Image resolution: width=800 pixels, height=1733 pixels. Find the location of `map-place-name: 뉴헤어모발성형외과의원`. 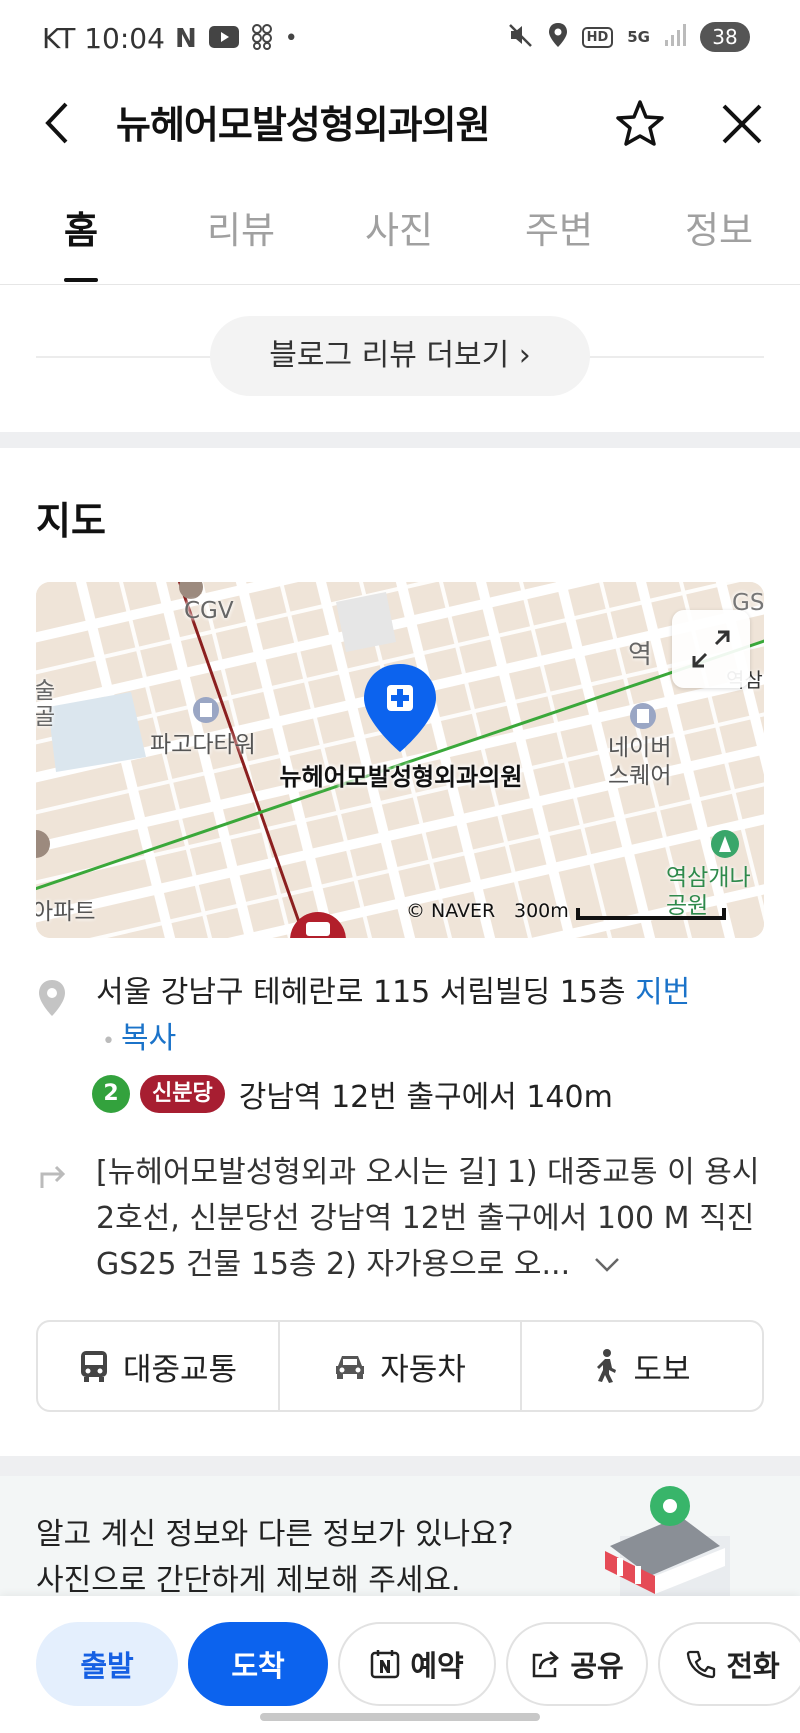

map-place-name: 뉴헤어모발성형외과의원 is located at coordinates (401, 777).